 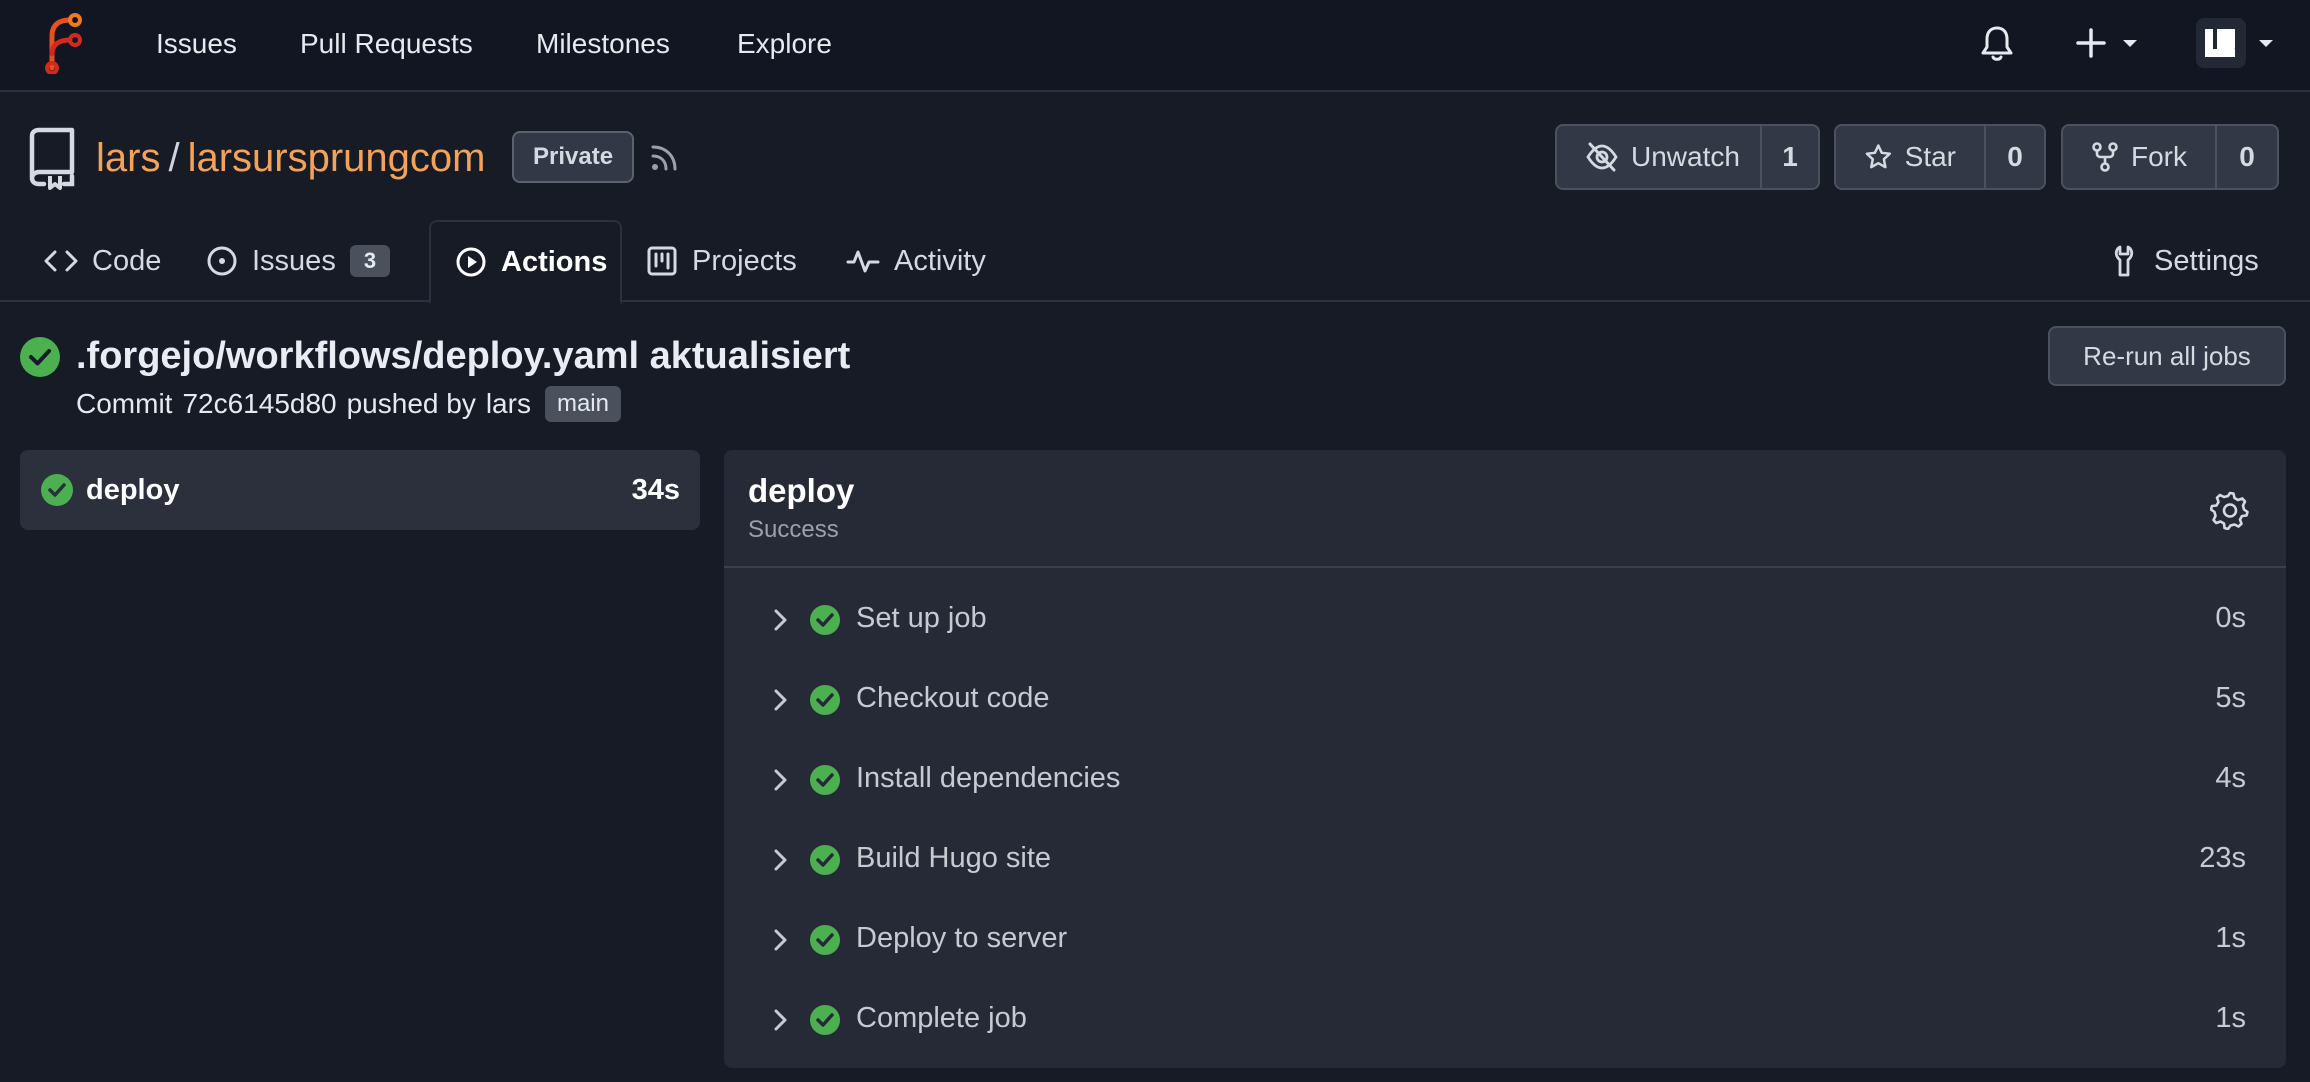 I want to click on stars-count: 0, so click(x=2014, y=157).